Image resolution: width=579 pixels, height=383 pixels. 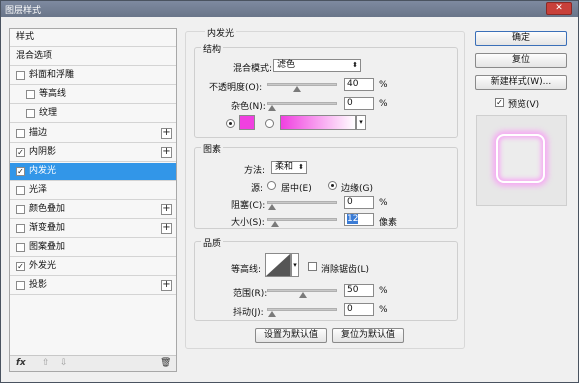 What do you see at coordinates (521, 38) in the screenshot?
I see `ok-button: 确定` at bounding box center [521, 38].